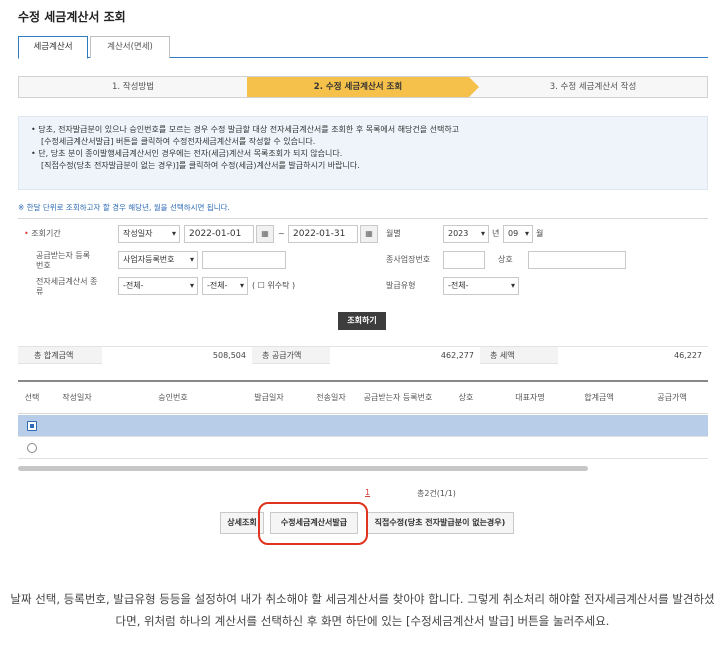  I want to click on supply-value: 462,277, so click(405, 356).